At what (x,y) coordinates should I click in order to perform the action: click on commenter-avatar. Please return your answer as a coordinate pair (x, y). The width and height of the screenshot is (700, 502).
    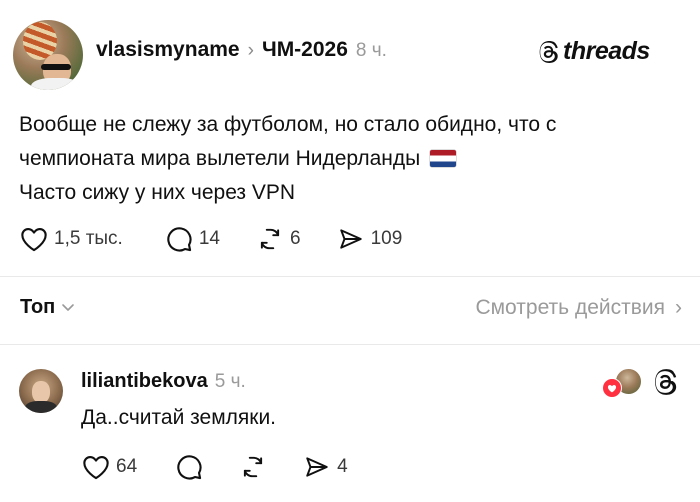
    Looking at the image, I should click on (41, 391).